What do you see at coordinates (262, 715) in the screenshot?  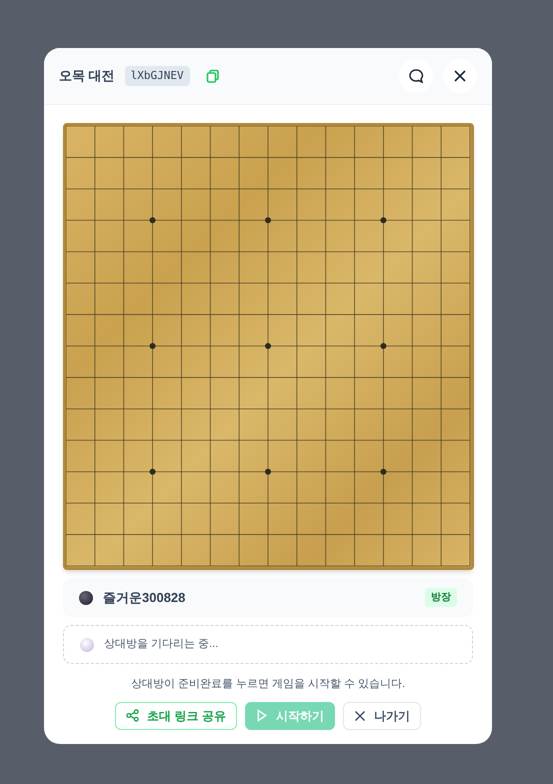 I see `play-icon` at bounding box center [262, 715].